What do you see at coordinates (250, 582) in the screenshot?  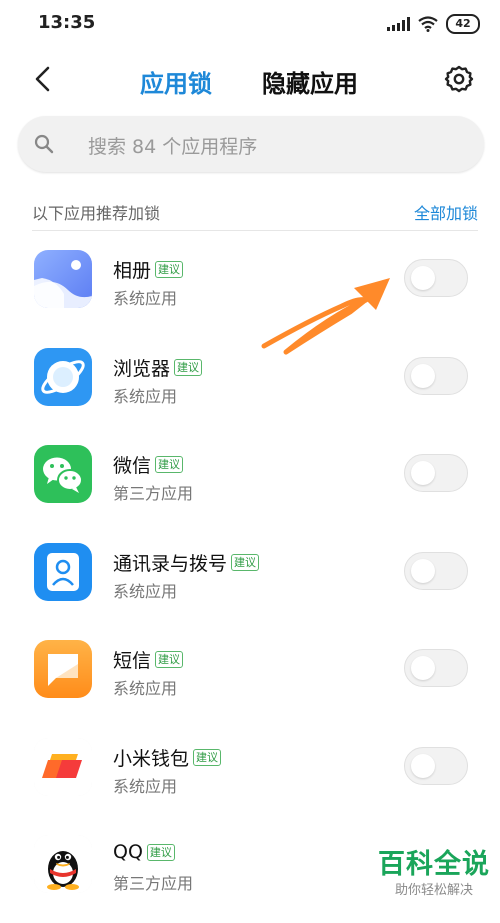 I see `list-item: 通讯录与拨号 建议 系统应用` at bounding box center [250, 582].